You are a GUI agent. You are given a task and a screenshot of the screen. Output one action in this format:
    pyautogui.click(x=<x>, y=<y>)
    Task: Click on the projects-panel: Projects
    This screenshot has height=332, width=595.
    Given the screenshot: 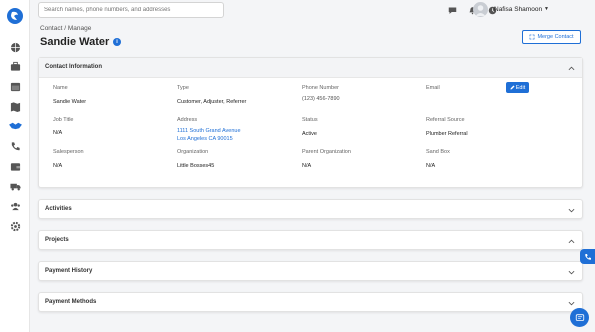 What is the action you would take?
    pyautogui.click(x=310, y=240)
    